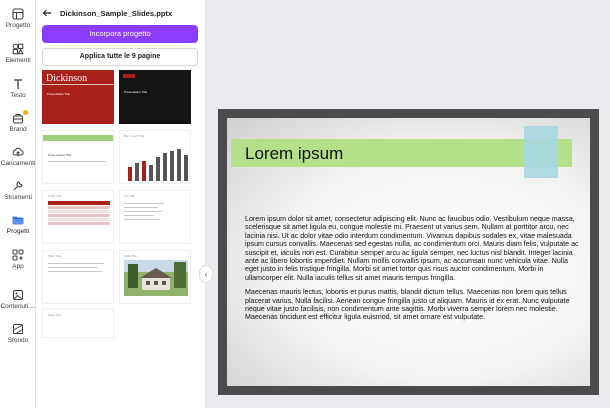 This screenshot has width=610, height=408. Describe the element at coordinates (134, 136) in the screenshot. I see `thumb-text: Bar Graph Title` at that location.